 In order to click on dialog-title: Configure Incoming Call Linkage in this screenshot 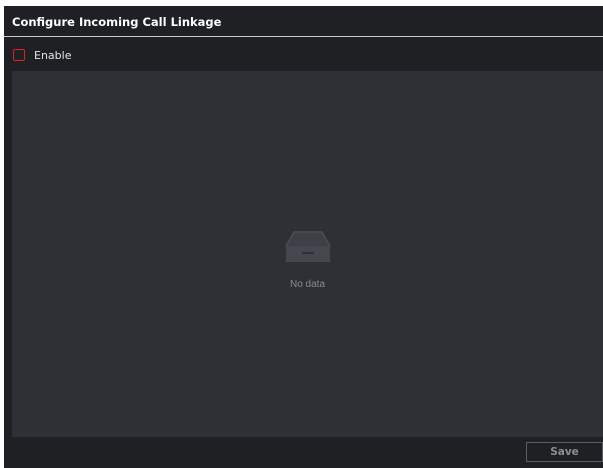, I will do `click(117, 22)`.